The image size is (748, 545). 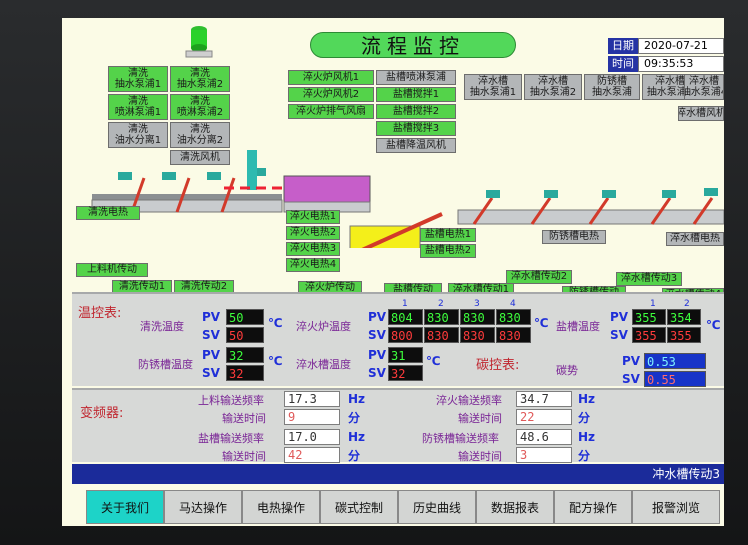 I want to click on tab-history-curve: 历史曲线, so click(x=437, y=507).